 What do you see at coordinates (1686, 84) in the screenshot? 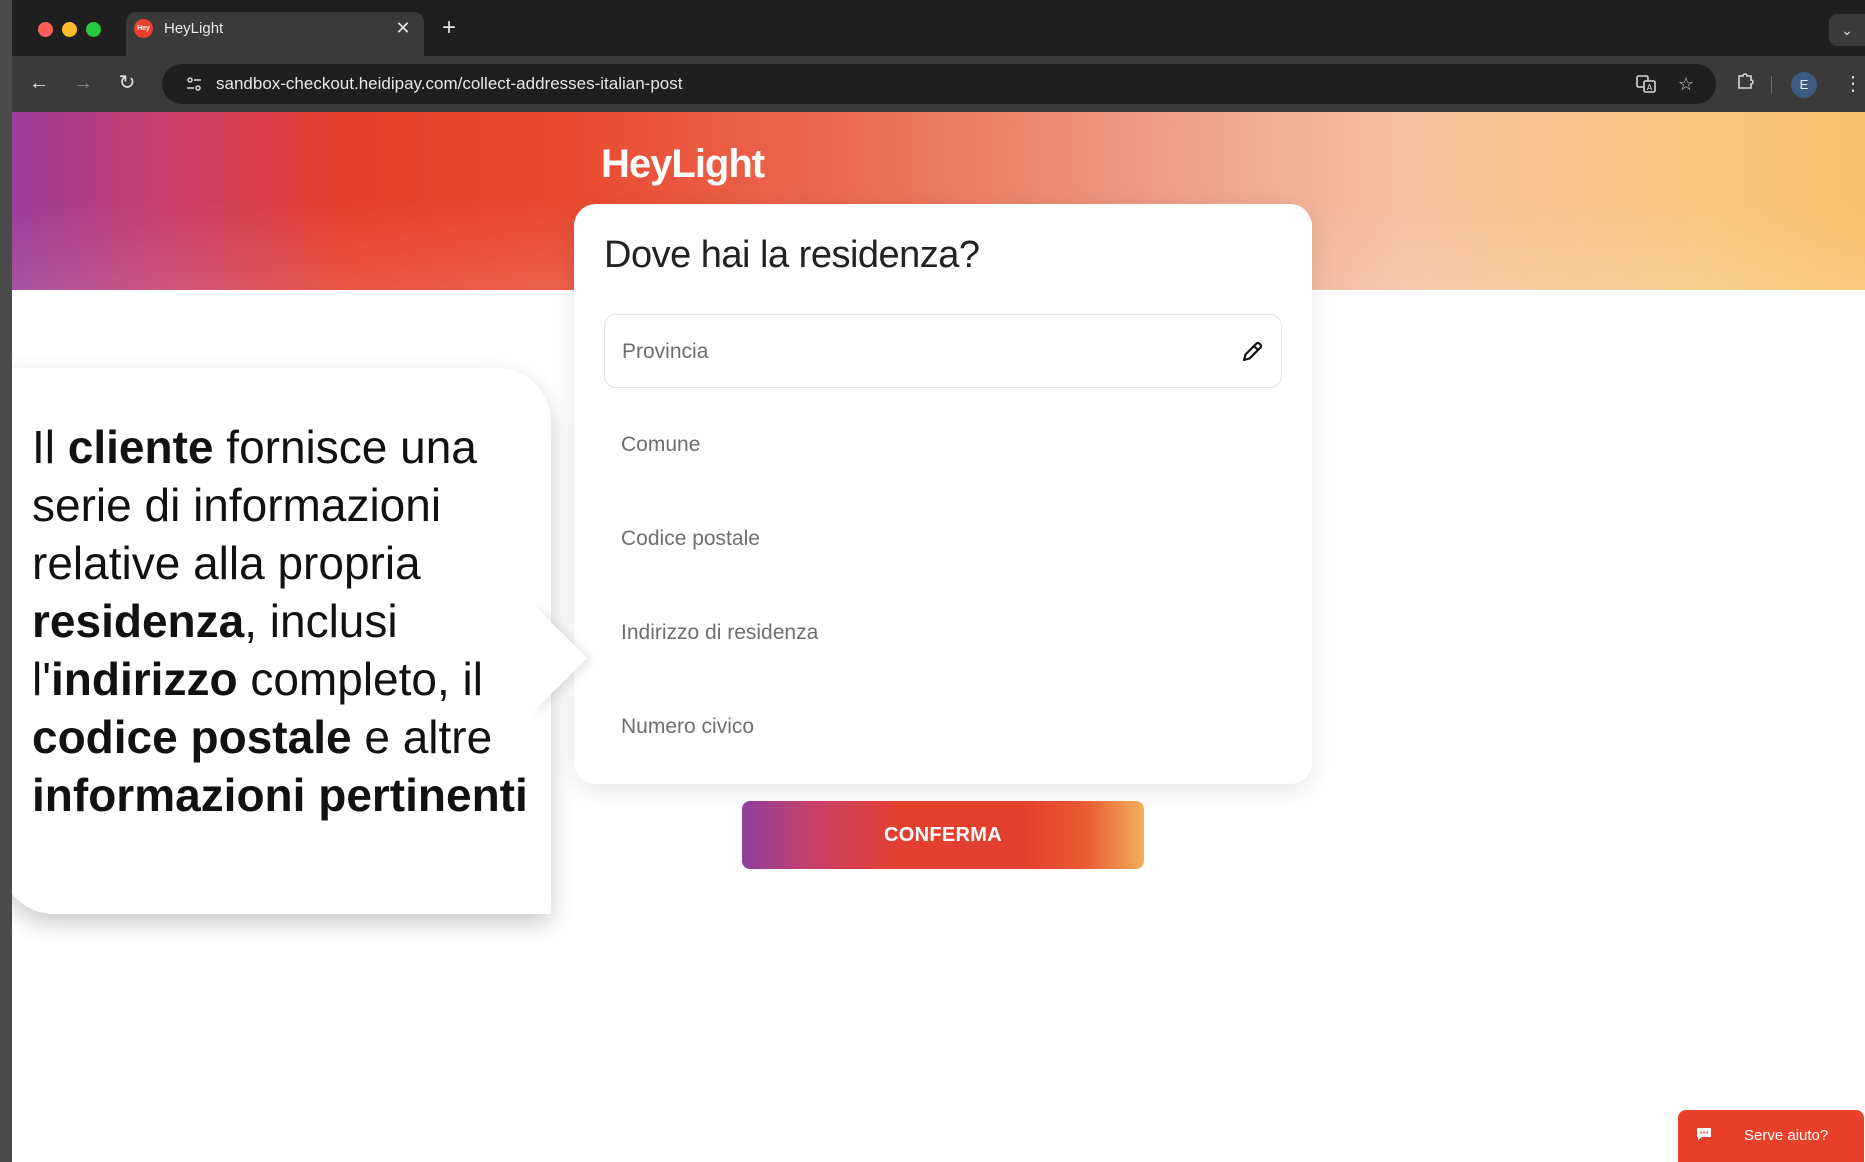
I see `star-icon: ☆` at bounding box center [1686, 84].